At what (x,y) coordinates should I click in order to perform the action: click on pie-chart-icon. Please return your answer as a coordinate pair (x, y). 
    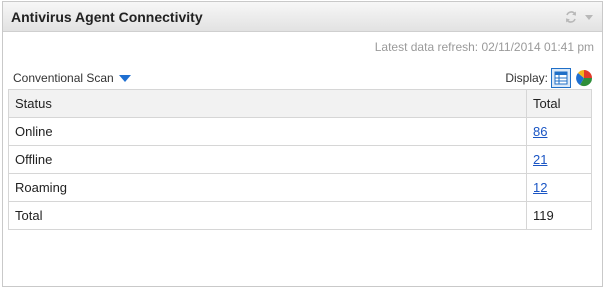
    Looking at the image, I should click on (584, 78).